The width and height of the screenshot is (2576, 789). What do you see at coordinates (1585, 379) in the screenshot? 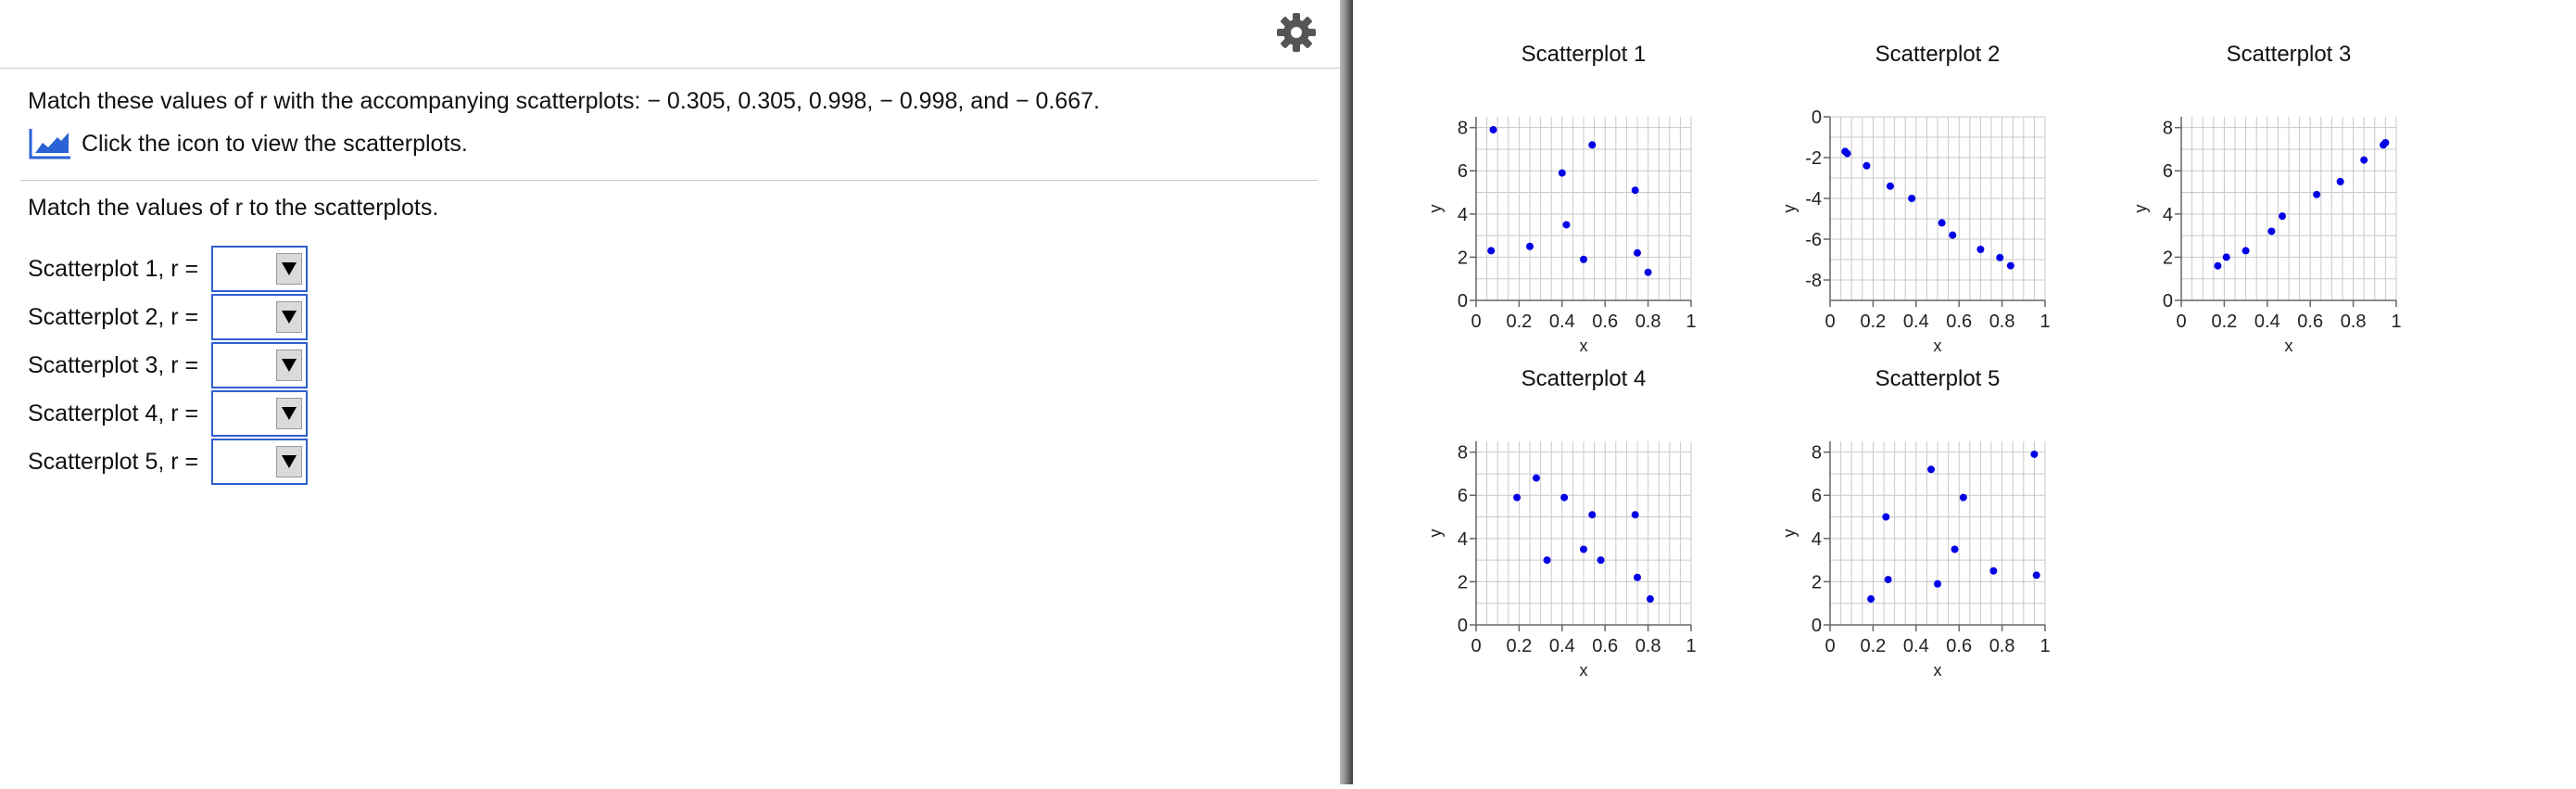
I see `chart-title: Scatterplot 4` at bounding box center [1585, 379].